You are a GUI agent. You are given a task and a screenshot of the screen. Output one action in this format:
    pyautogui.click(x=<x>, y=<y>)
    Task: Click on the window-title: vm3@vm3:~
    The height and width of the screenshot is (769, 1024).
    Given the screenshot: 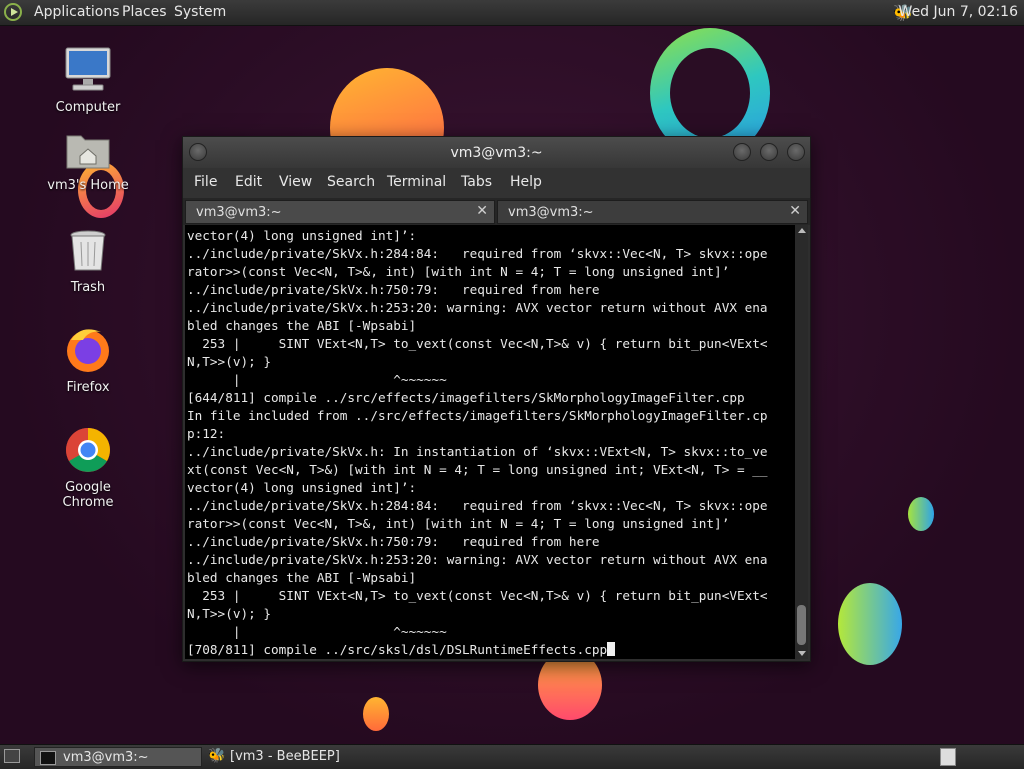 What is the action you would take?
    pyautogui.click(x=496, y=153)
    